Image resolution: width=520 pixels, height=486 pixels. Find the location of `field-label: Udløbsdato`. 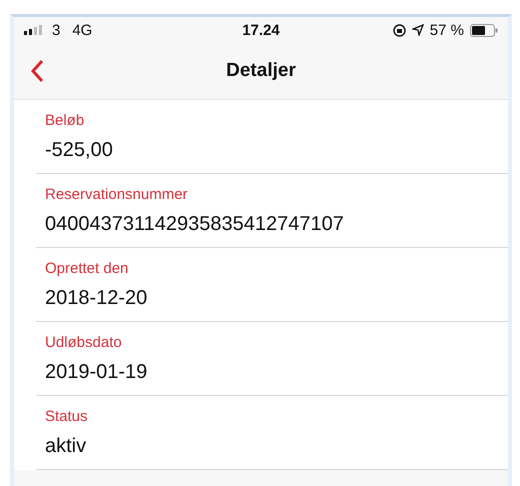

field-label: Udløbsdato is located at coordinates (84, 342).